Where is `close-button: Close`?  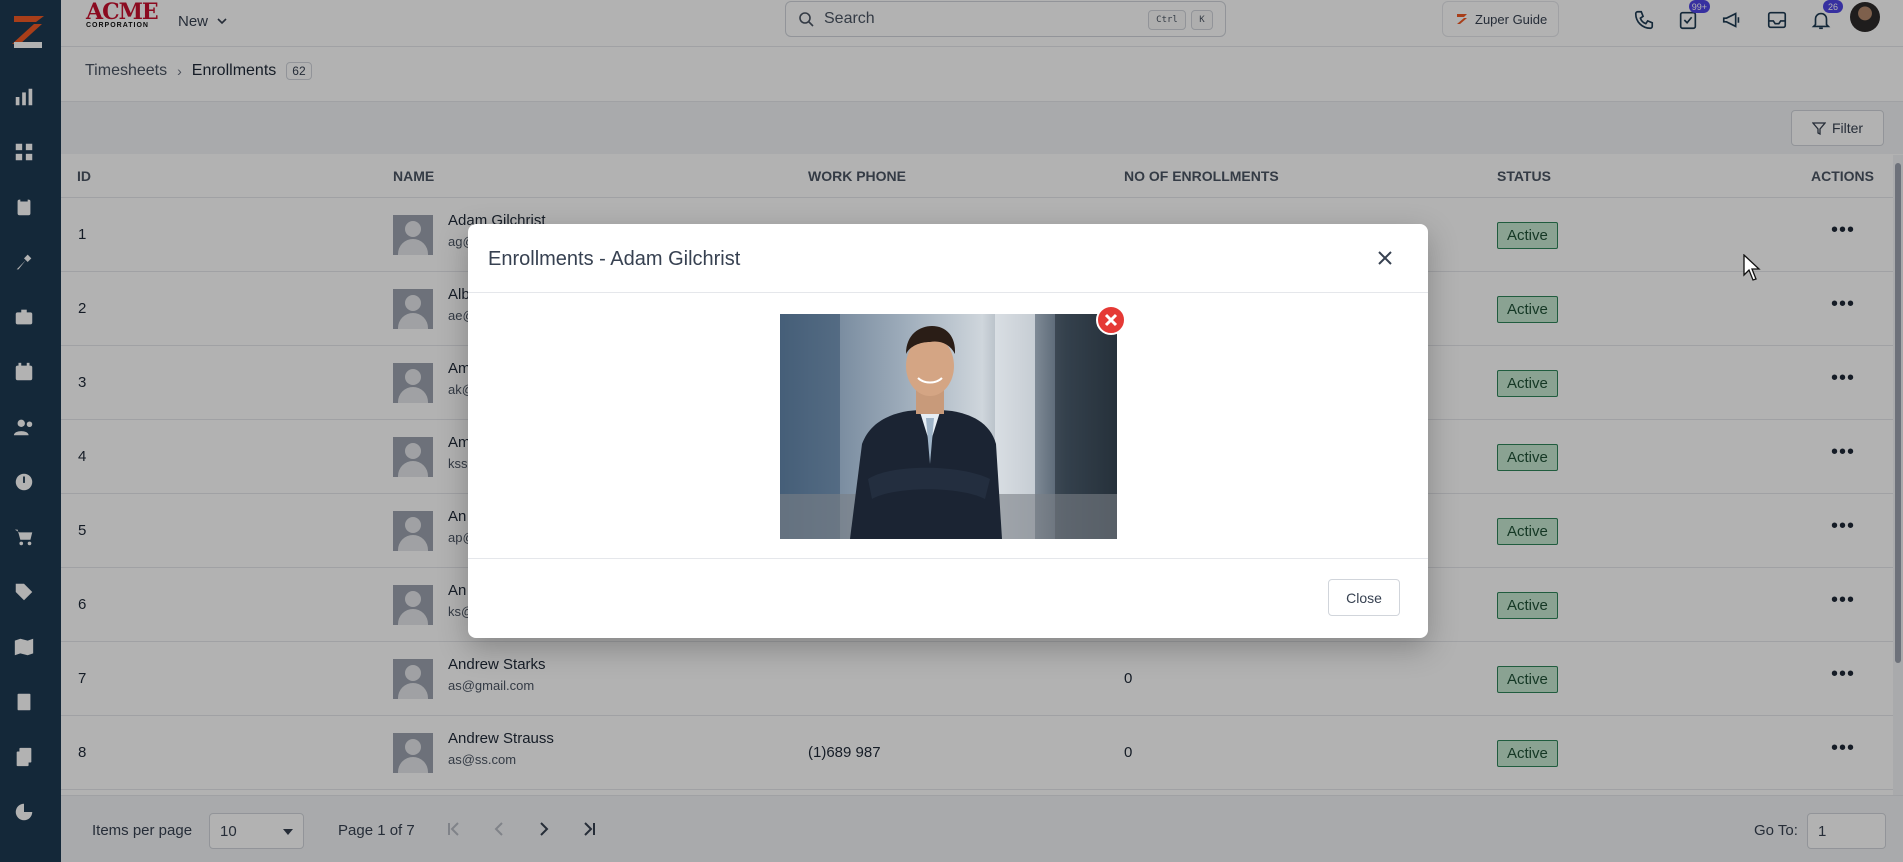
close-button: Close is located at coordinates (1364, 597).